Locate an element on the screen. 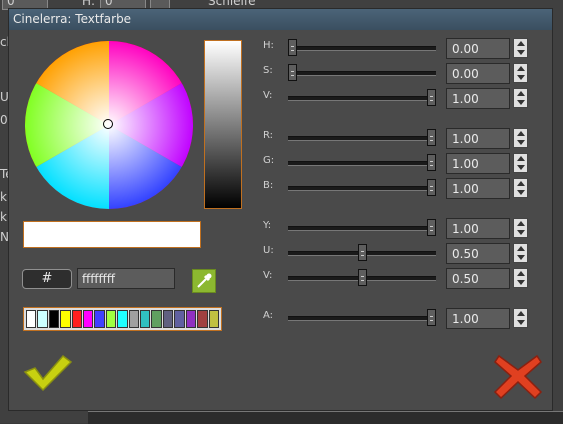 Image resolution: width=563 pixels, height=424 pixels. hex-value-input: ffffffff is located at coordinates (126, 278).